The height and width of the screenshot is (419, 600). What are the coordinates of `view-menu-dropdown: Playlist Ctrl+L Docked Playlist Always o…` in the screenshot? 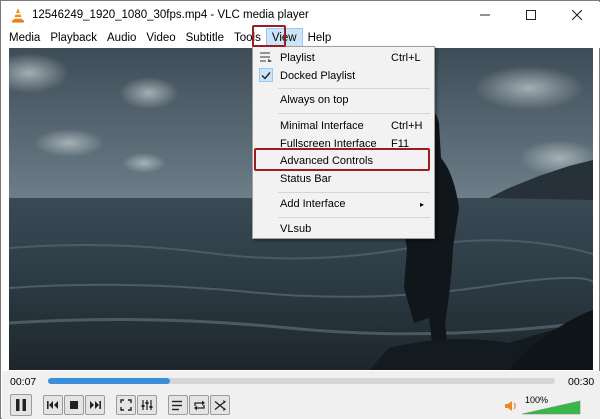 It's located at (343, 142).